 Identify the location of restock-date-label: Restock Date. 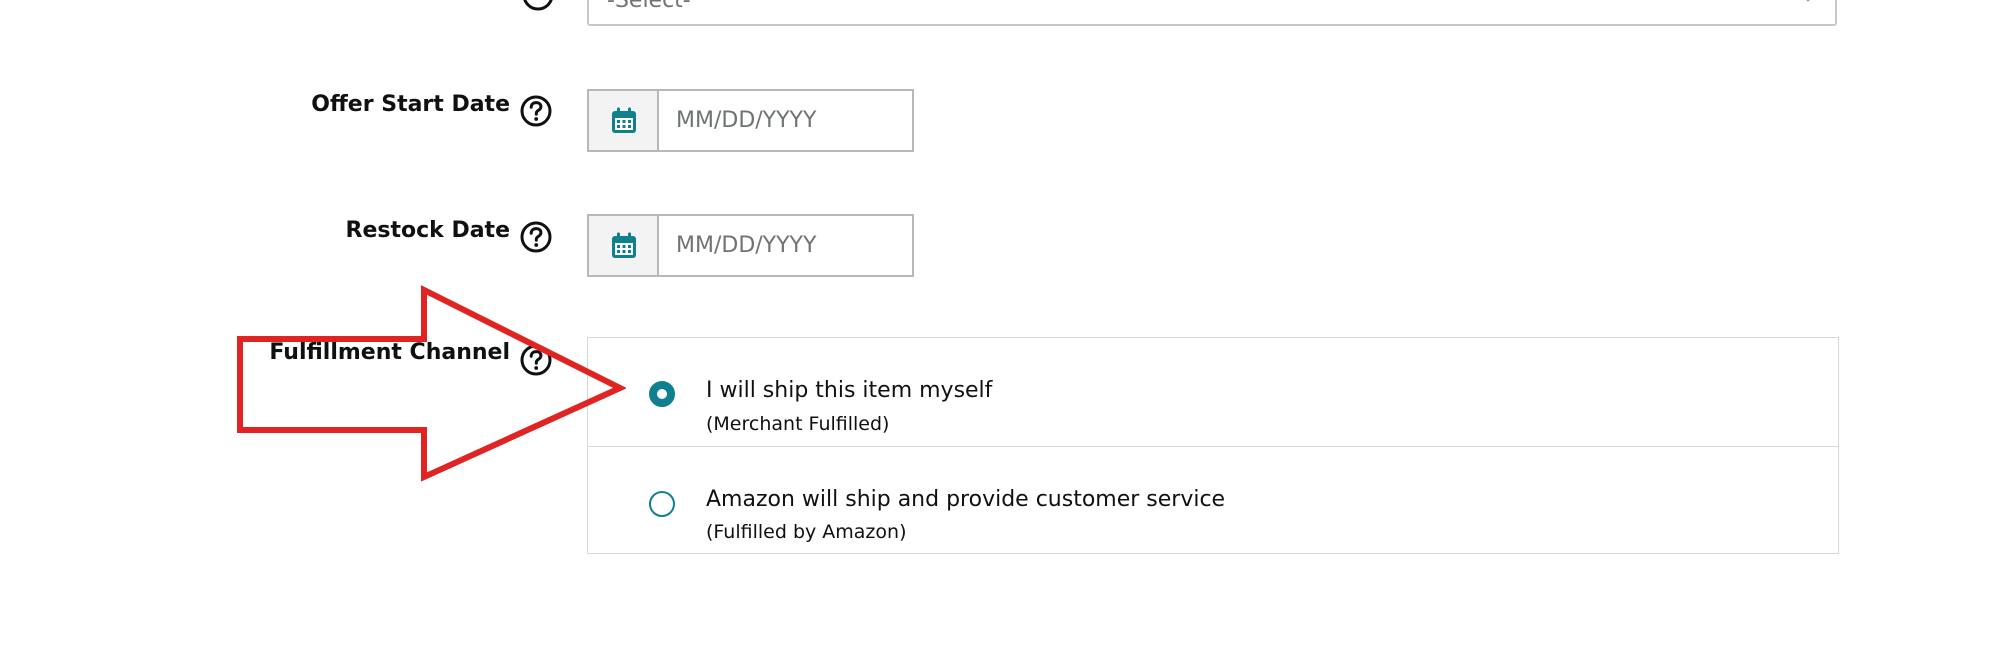
(427, 230).